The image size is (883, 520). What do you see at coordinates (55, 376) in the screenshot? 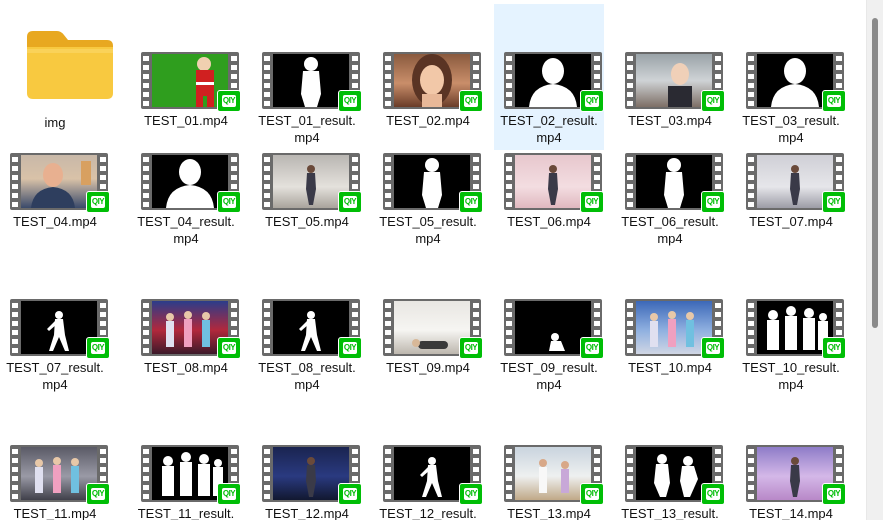
I see `file-label: TEST_07_result. mp4` at bounding box center [55, 376].